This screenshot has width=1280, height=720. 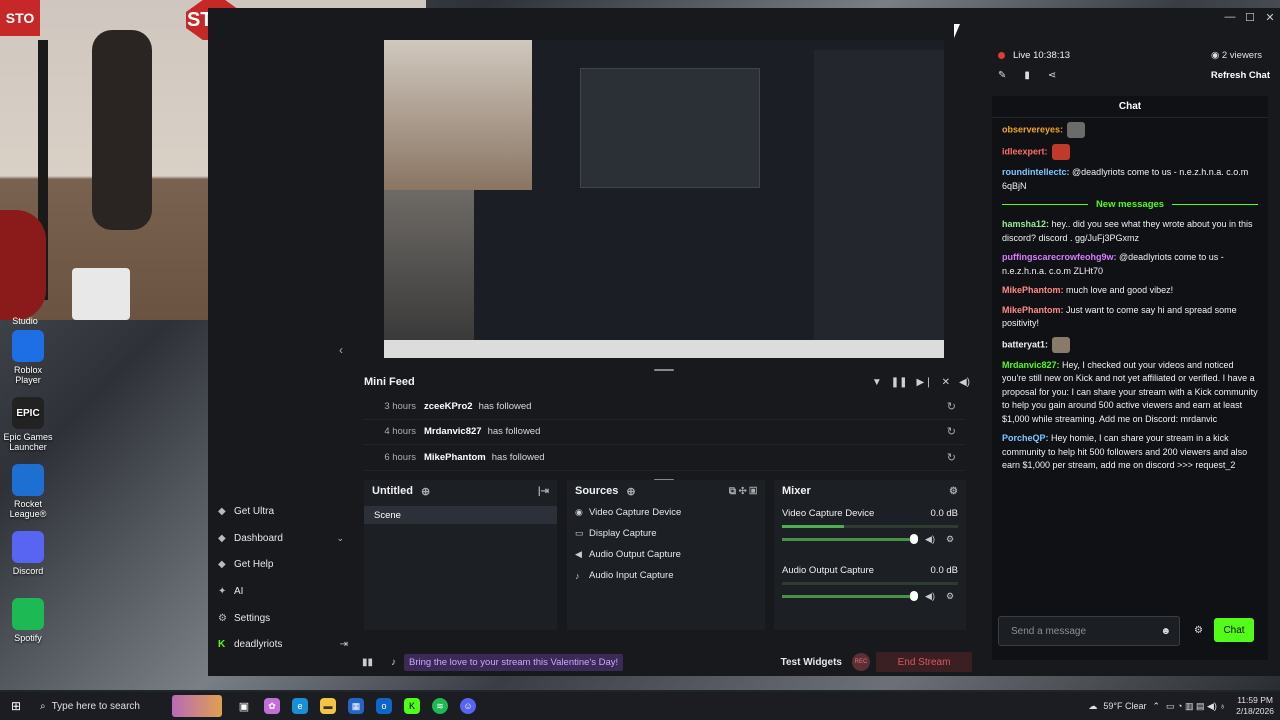 I want to click on sidebar-item-ai: ✦ AI, so click(x=283, y=591).